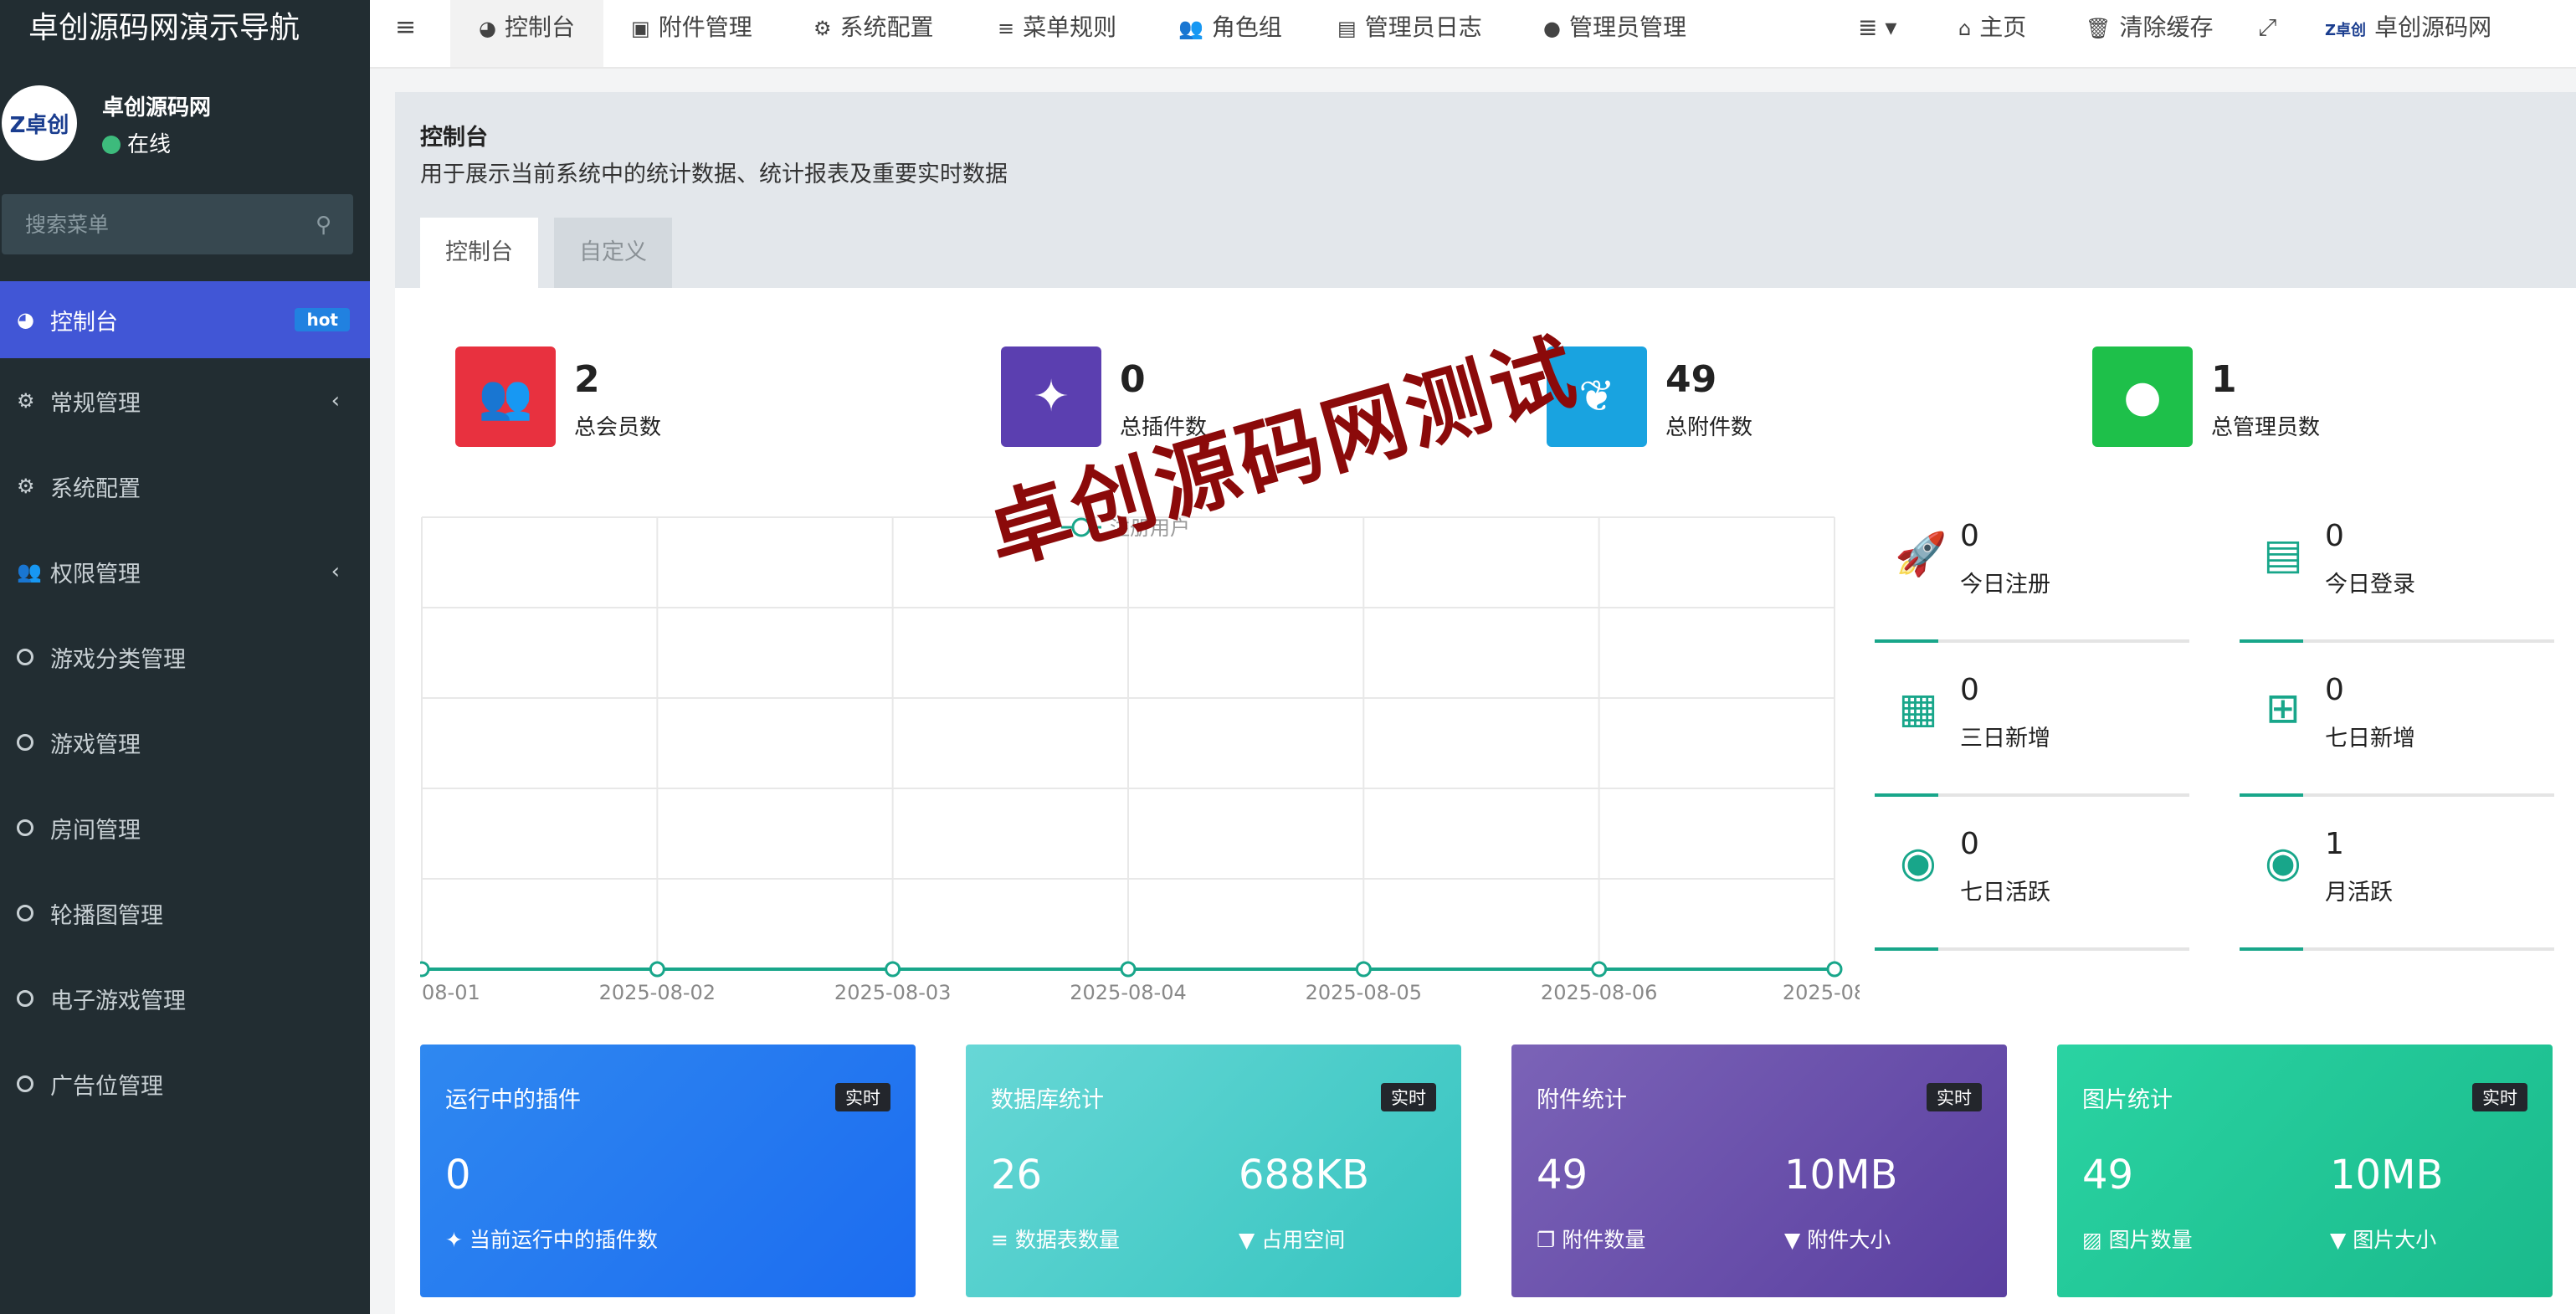 Image resolution: width=2576 pixels, height=1314 pixels. I want to click on search-icon: ⚲, so click(323, 226).